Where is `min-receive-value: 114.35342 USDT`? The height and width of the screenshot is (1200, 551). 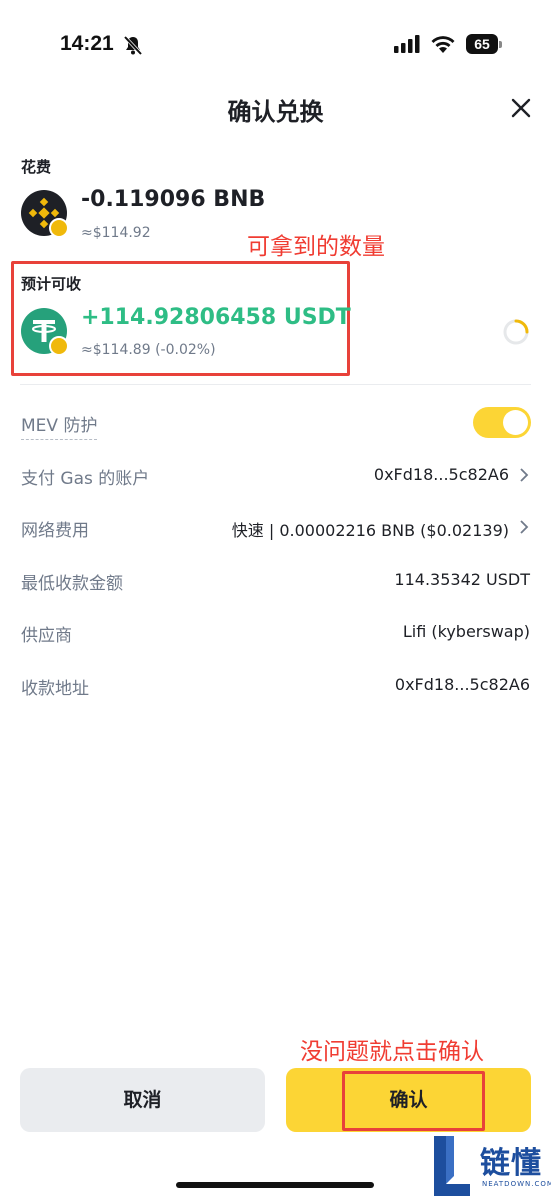 min-receive-value: 114.35342 USDT is located at coordinates (462, 579).